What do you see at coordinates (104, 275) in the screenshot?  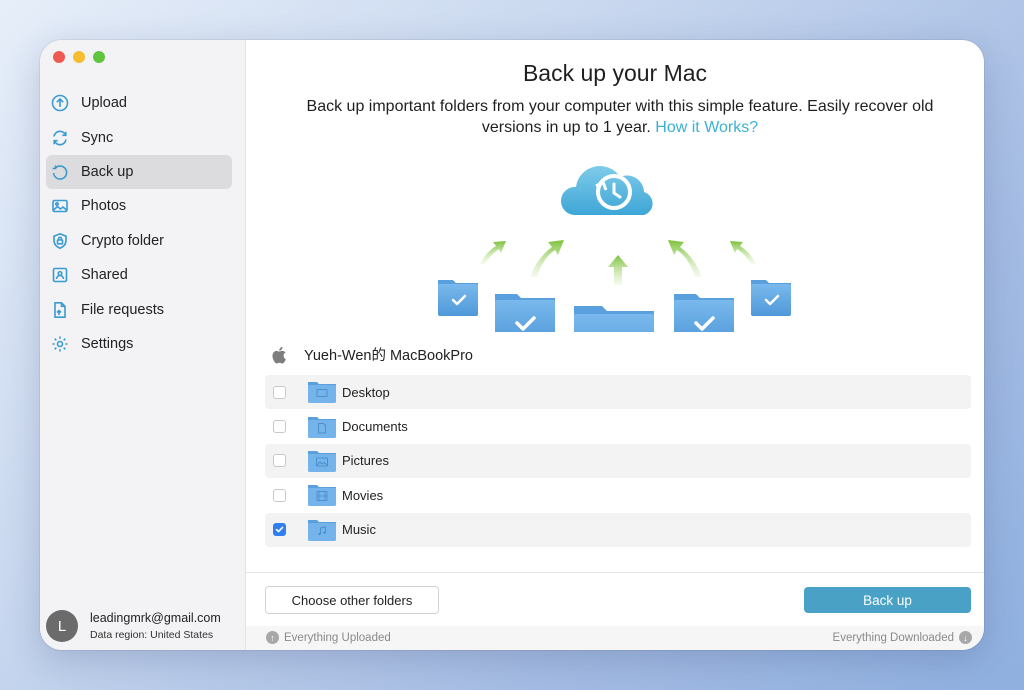 I see `sidebar-item-label: Shared` at bounding box center [104, 275].